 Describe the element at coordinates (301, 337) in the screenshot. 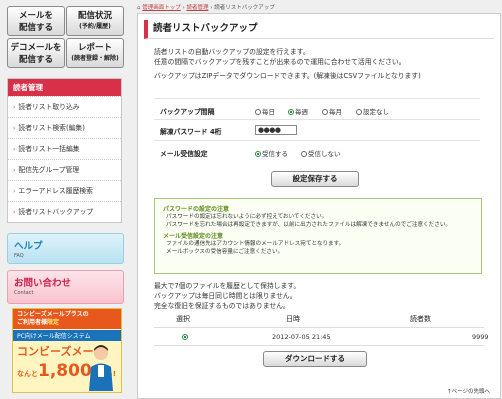

I see `backup-date: 2012-07-05 21:45` at that location.